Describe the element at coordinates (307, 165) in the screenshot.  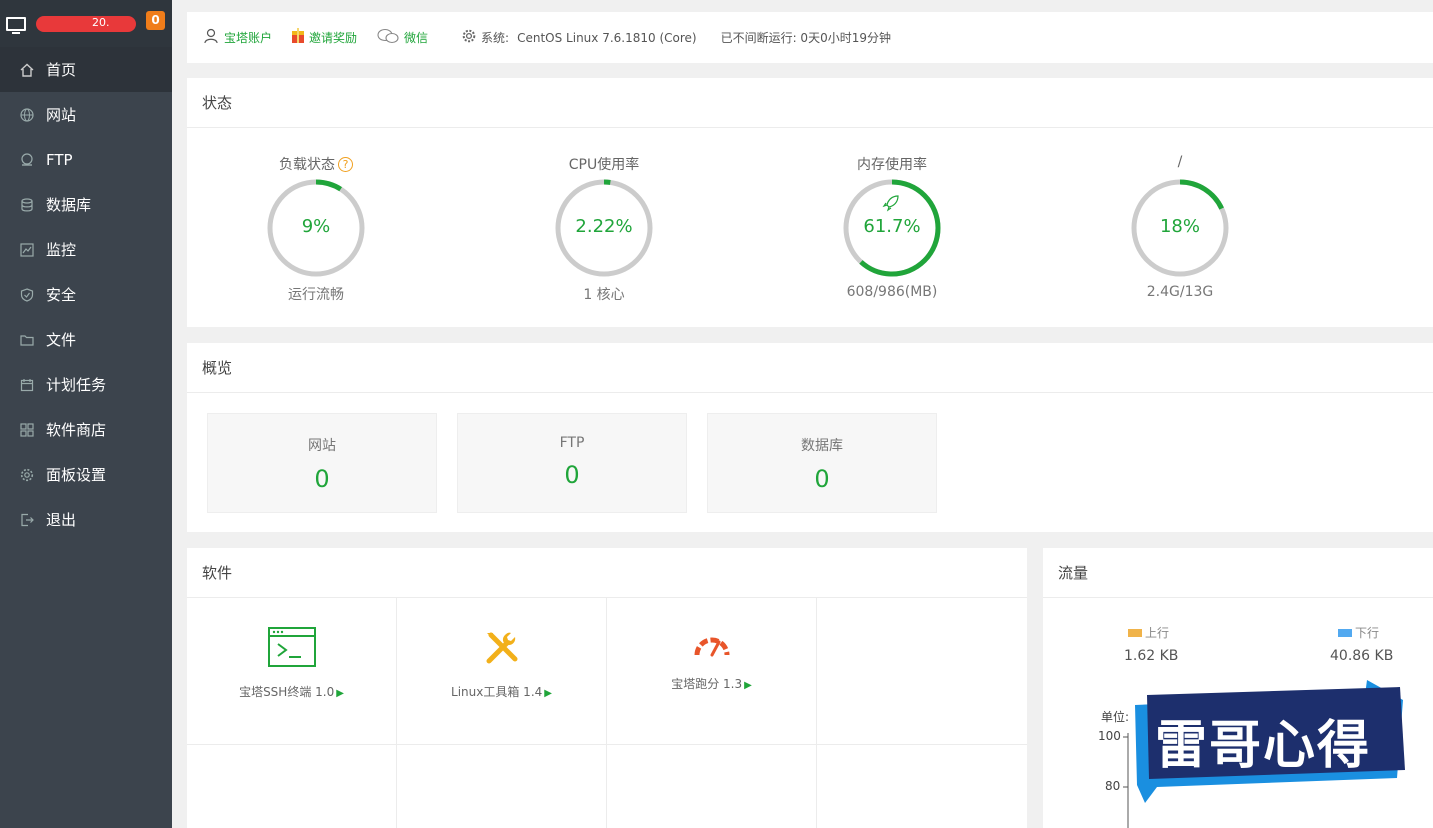
I see `gauge-label-text: 负载状态` at that location.